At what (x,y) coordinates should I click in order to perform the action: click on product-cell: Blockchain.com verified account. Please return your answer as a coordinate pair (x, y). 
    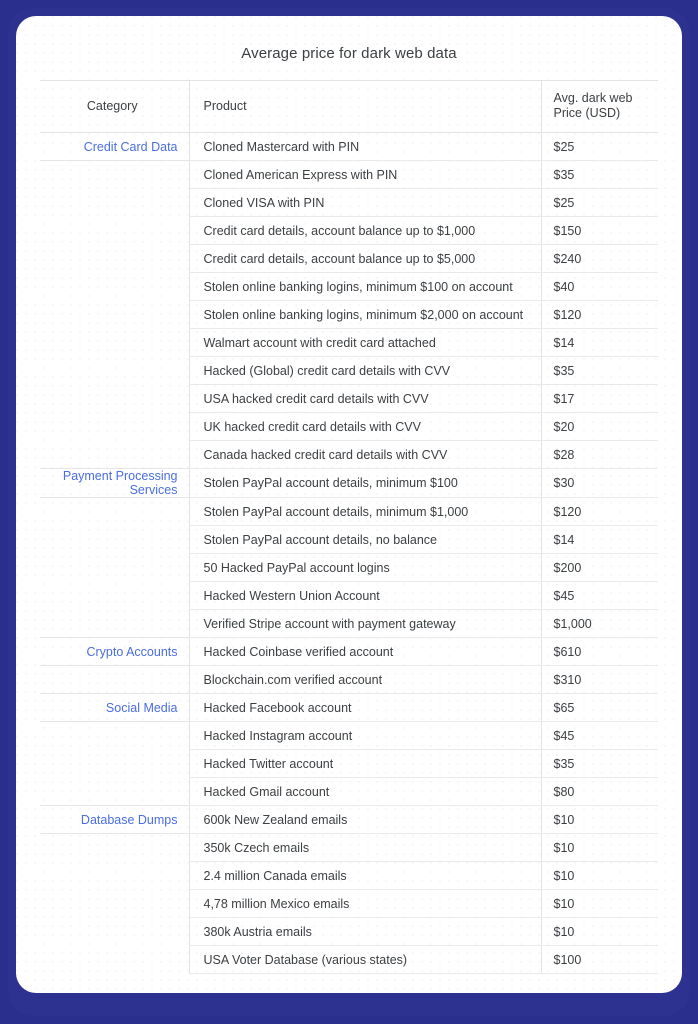
    Looking at the image, I should click on (364, 679).